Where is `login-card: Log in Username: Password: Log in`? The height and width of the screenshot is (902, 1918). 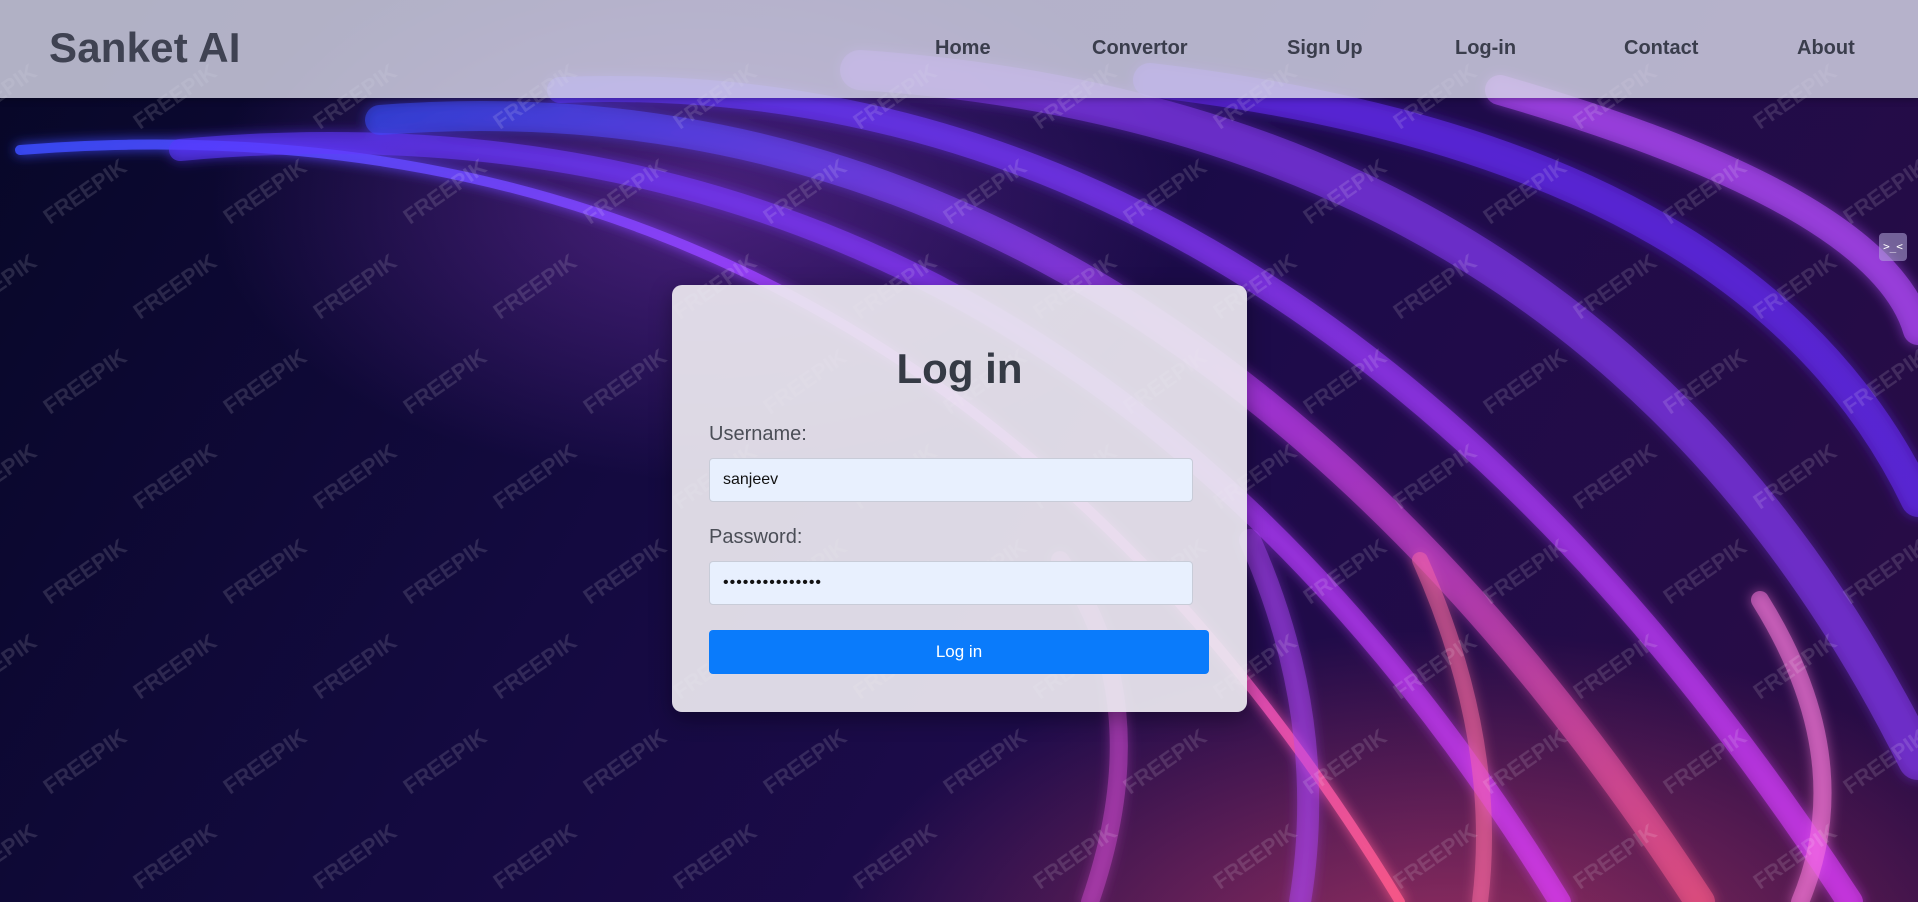 login-card: Log in Username: Password: Log in is located at coordinates (959, 498).